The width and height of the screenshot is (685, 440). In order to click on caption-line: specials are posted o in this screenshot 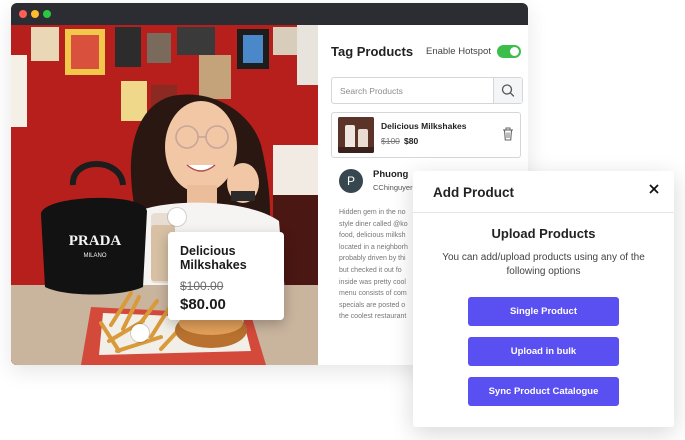, I will do `click(372, 305)`.